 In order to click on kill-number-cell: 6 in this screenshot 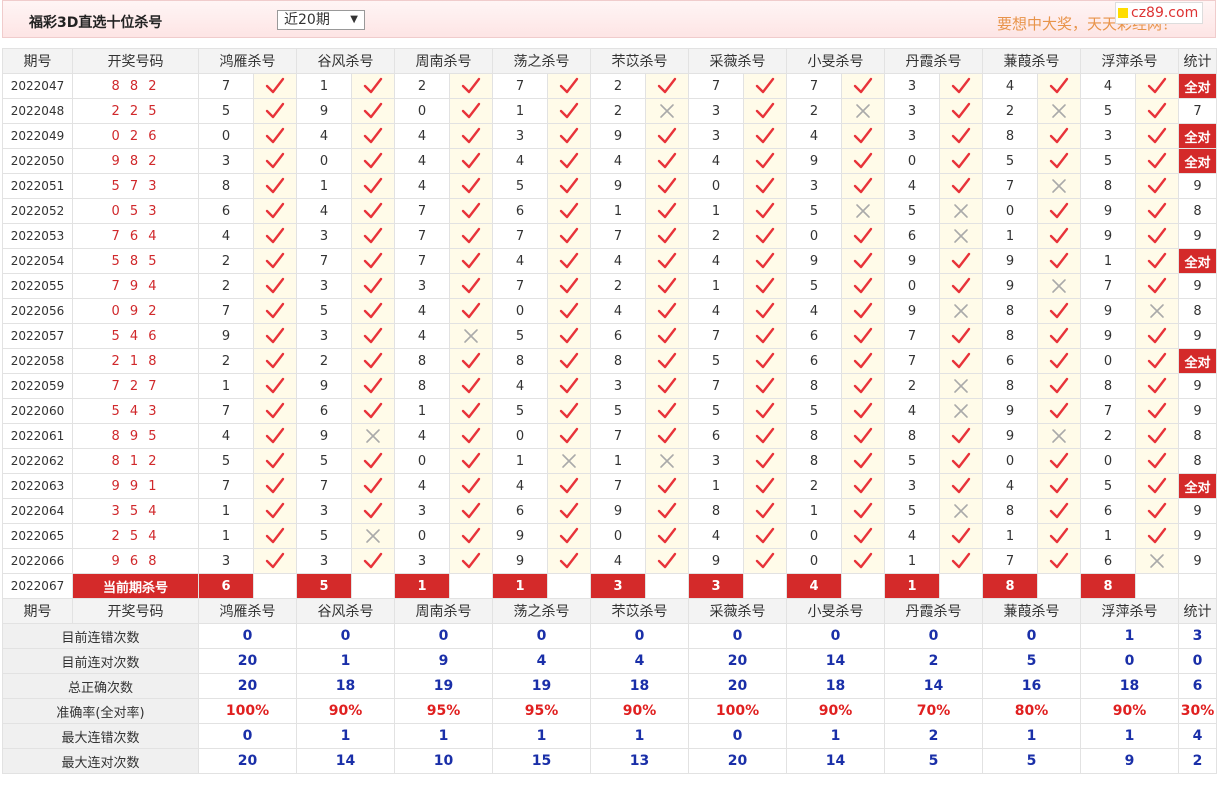, I will do `click(324, 411)`.